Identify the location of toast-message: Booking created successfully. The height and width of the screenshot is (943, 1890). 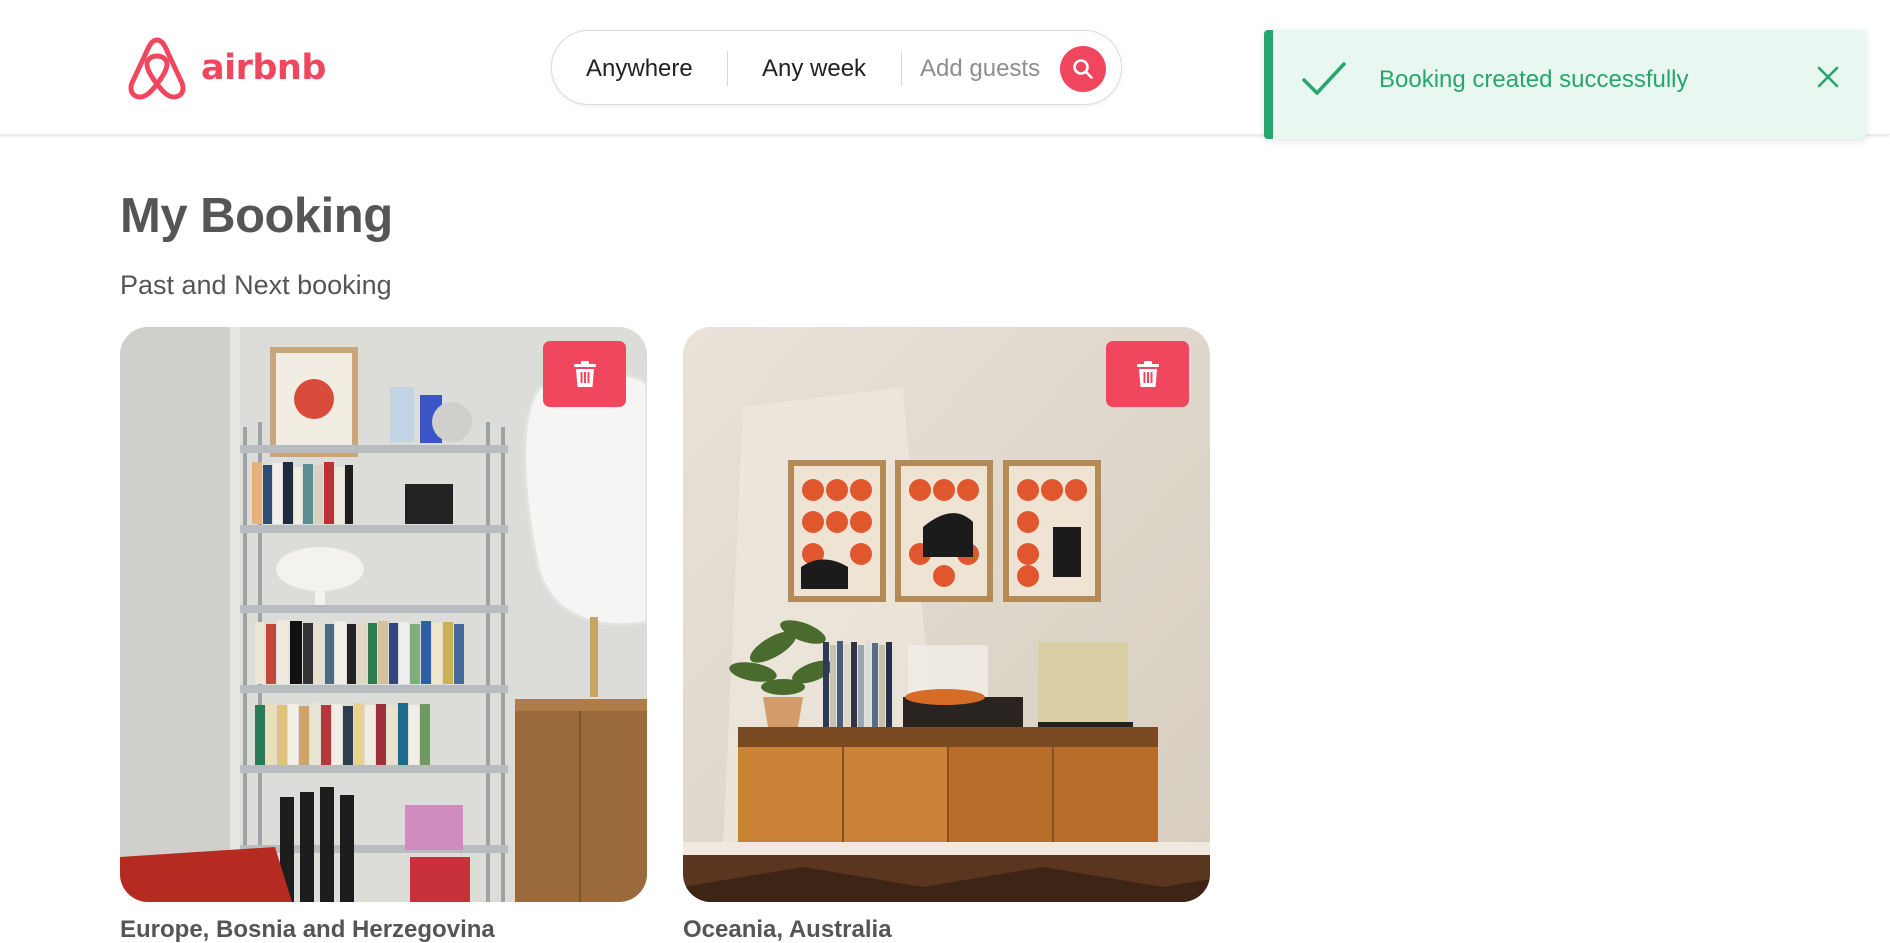
(1534, 79).